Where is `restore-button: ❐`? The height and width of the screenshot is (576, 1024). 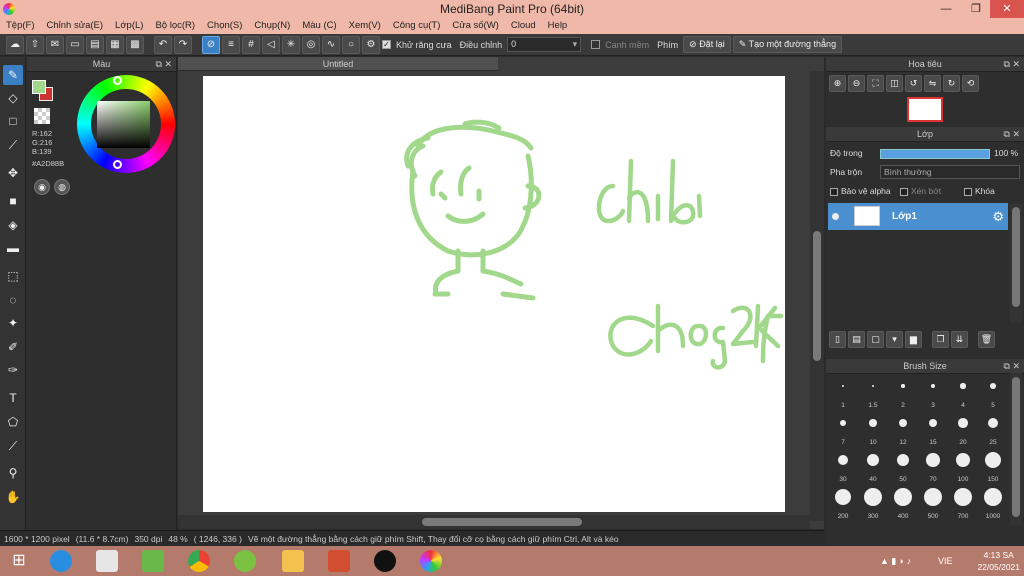
restore-button: ❐ is located at coordinates (976, 9).